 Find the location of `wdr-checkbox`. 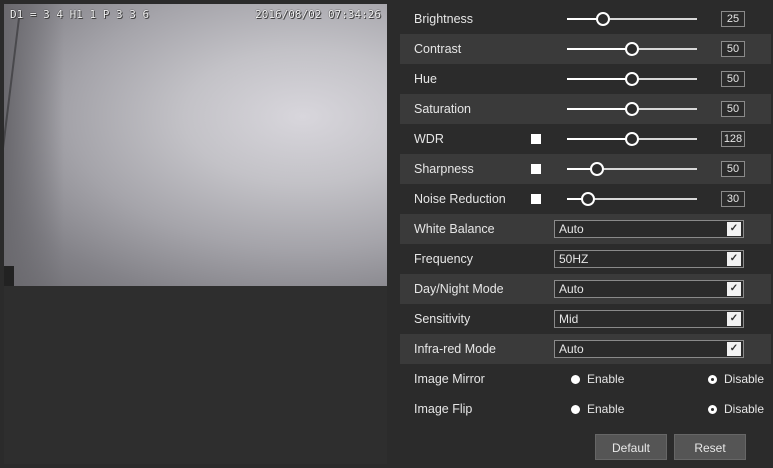

wdr-checkbox is located at coordinates (536, 139).